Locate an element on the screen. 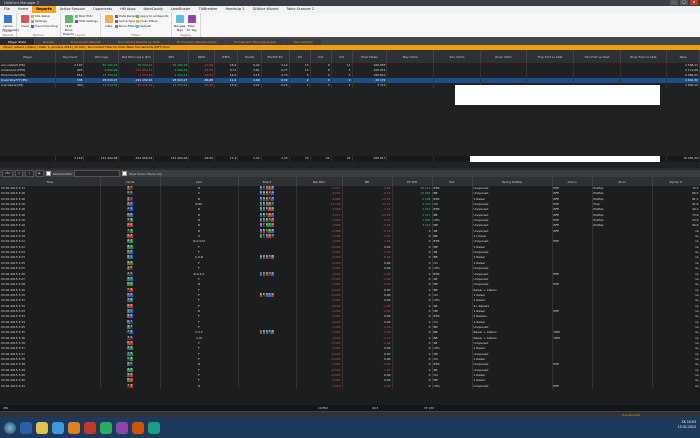 This screenshot has height=438, width=700. column-header-3rd: 3rd is located at coordinates (342, 56).